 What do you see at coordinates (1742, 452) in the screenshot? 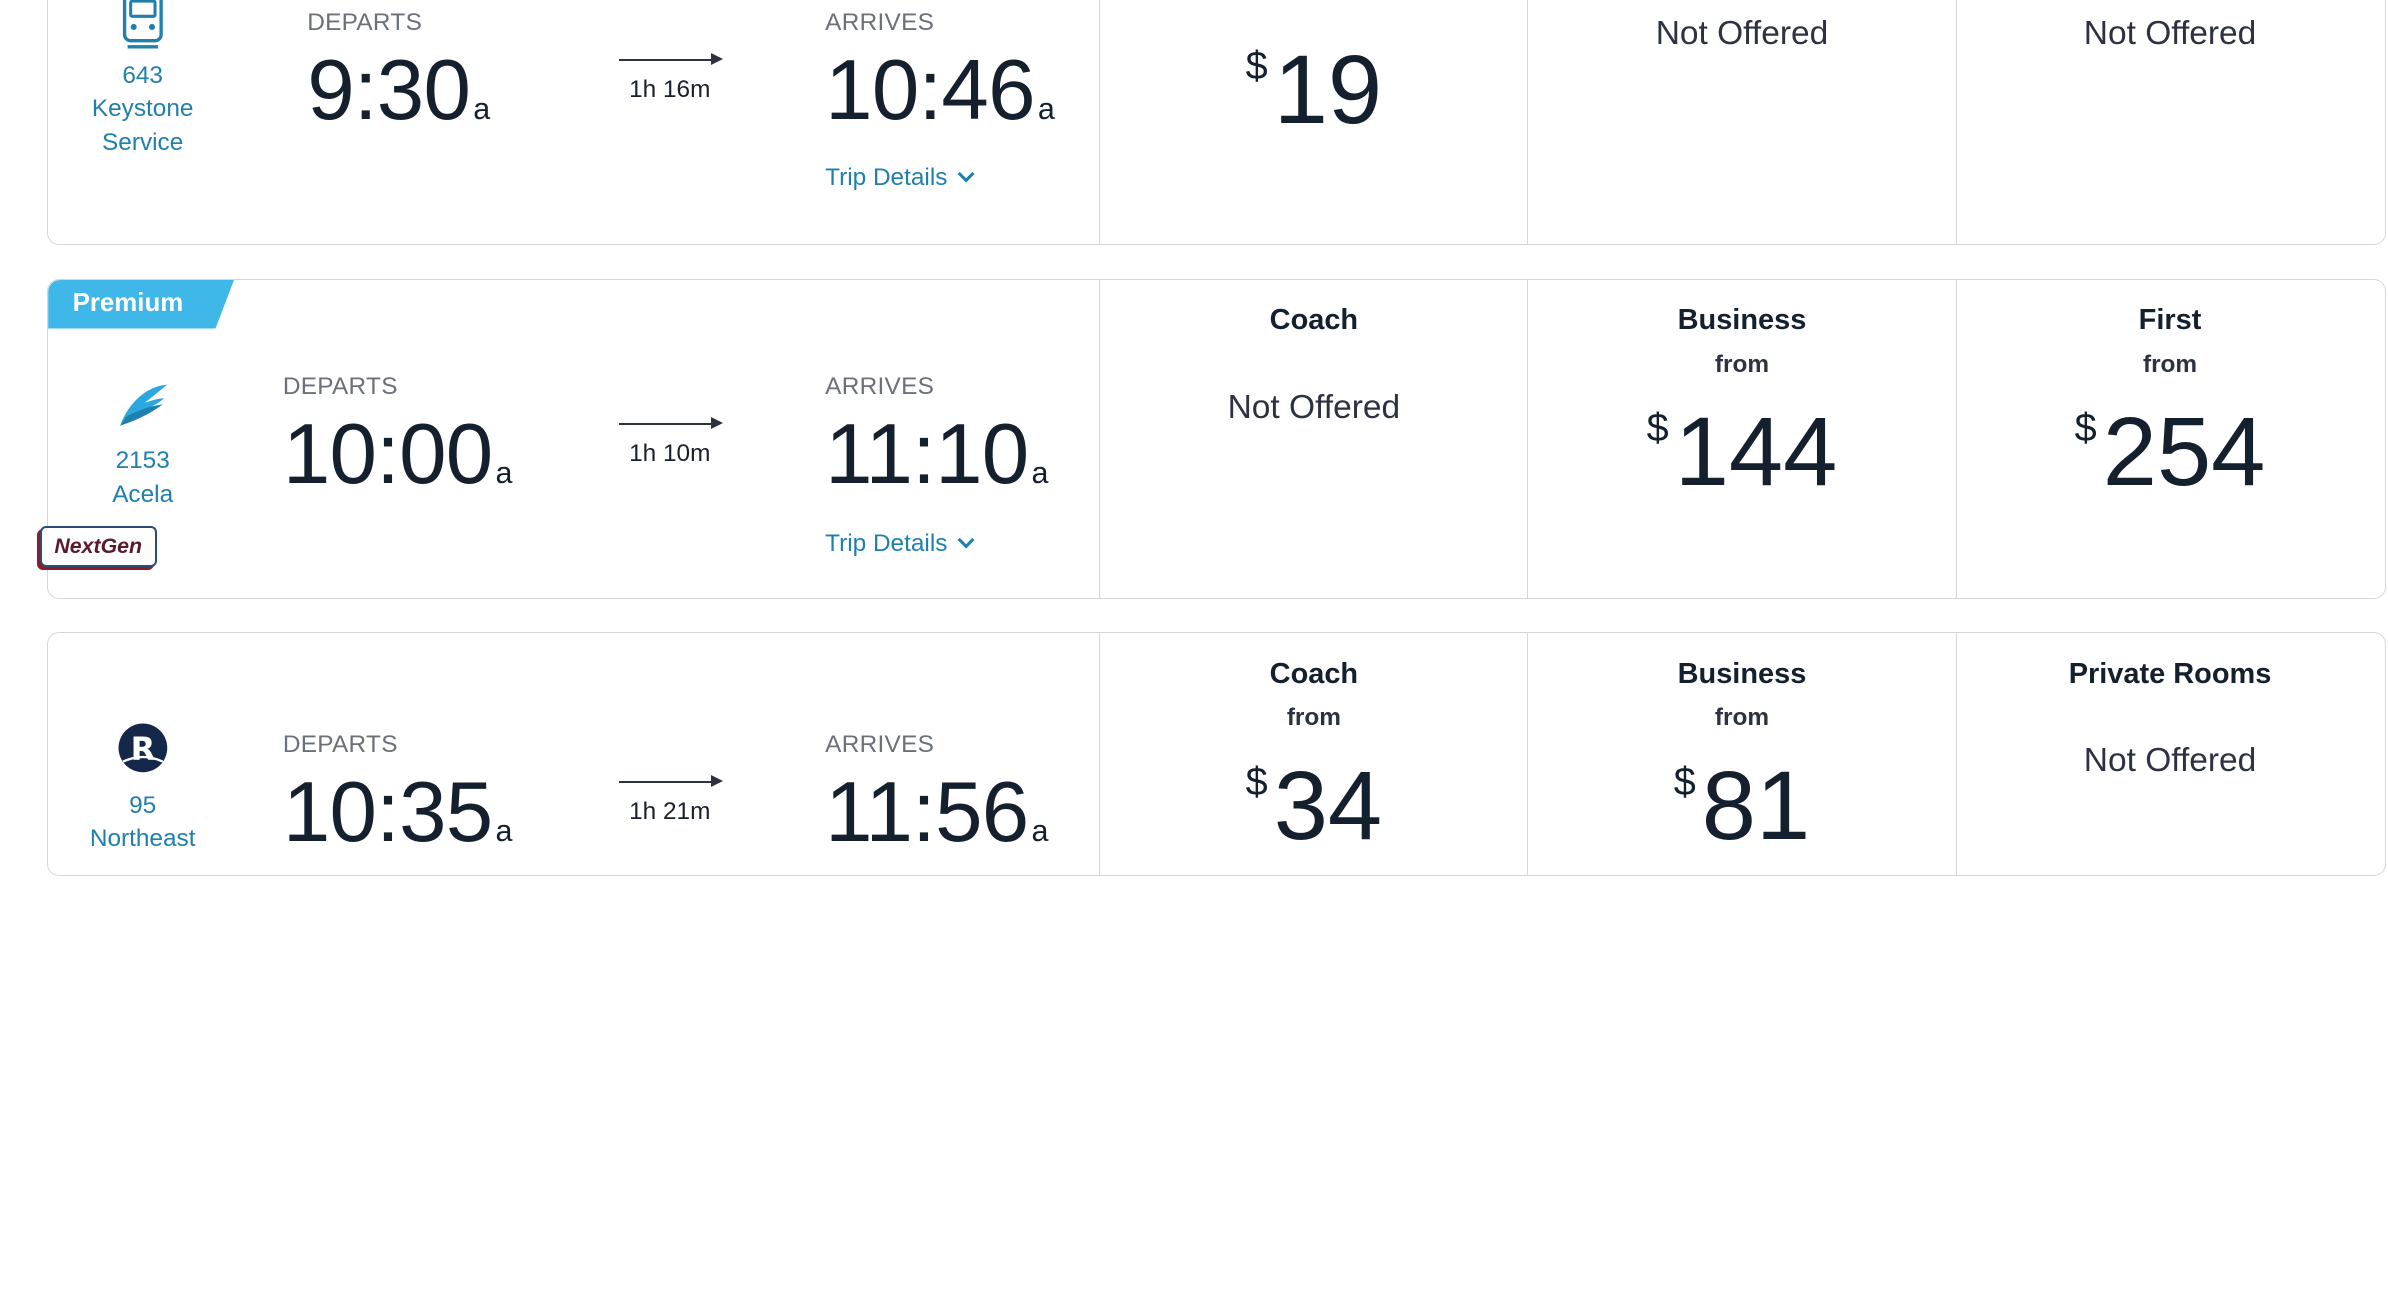
I see `fare-price: $144` at bounding box center [1742, 452].